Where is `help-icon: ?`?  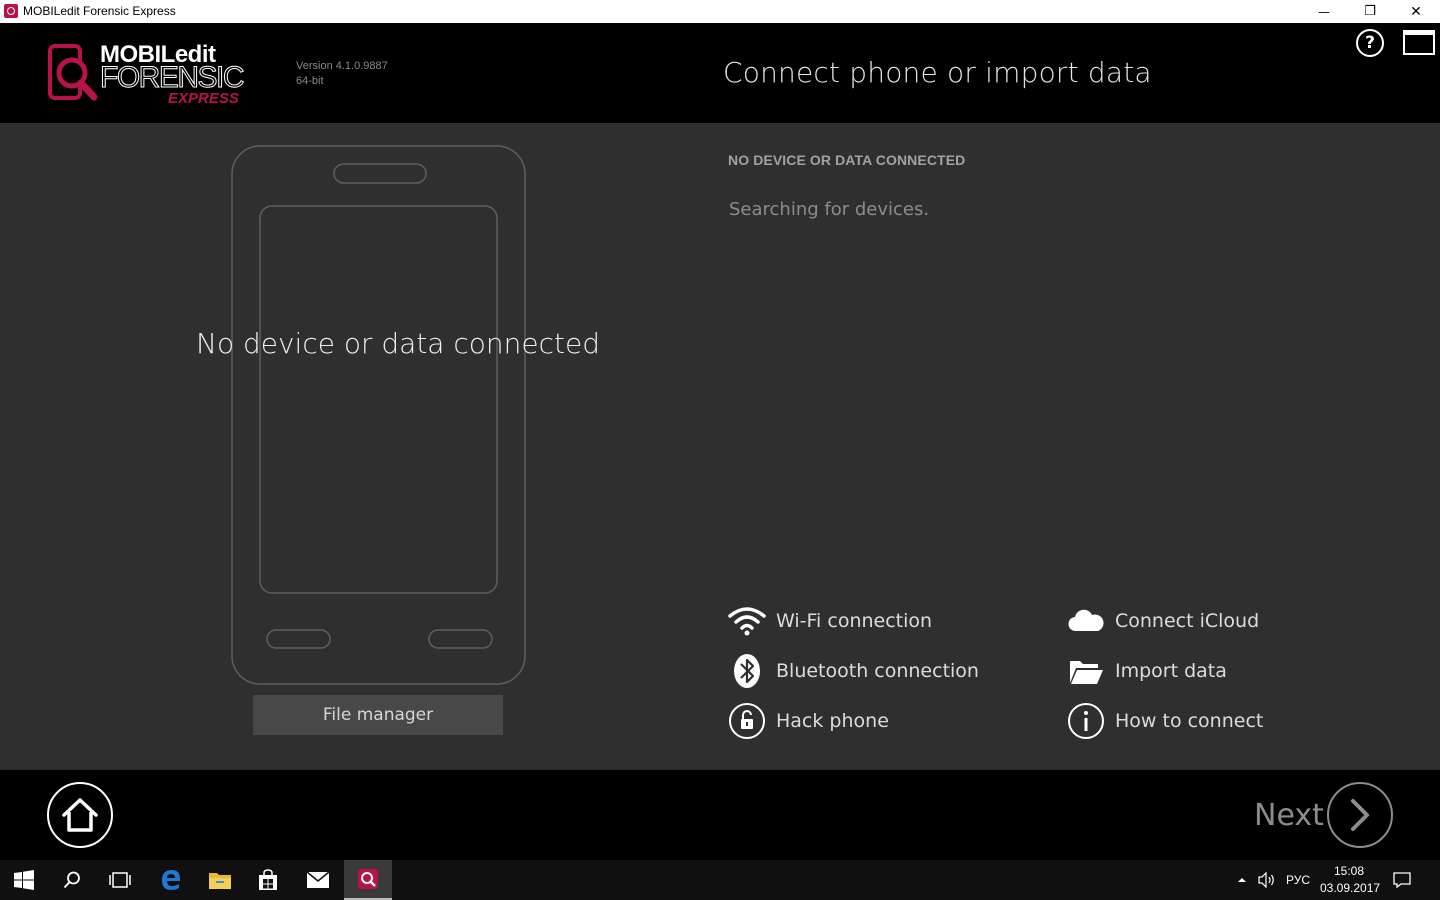 help-icon: ? is located at coordinates (1370, 43).